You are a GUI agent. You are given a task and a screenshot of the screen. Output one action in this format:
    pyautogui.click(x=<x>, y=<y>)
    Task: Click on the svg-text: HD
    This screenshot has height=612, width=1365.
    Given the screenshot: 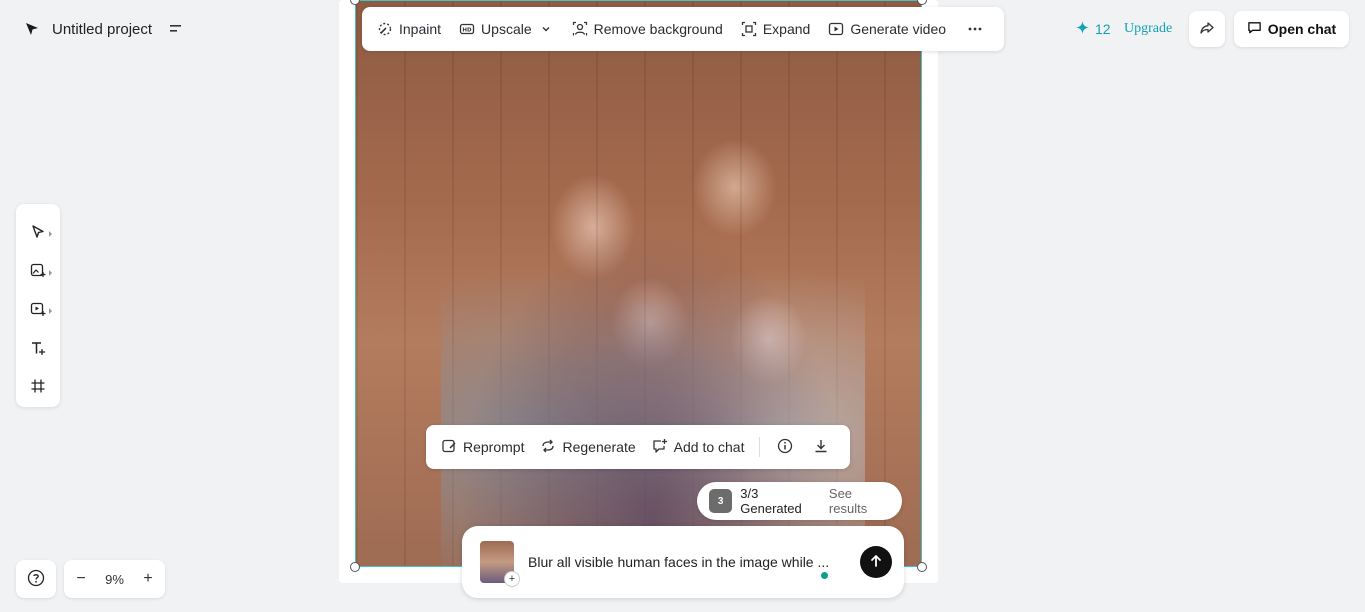 What is the action you would take?
    pyautogui.click(x=467, y=31)
    